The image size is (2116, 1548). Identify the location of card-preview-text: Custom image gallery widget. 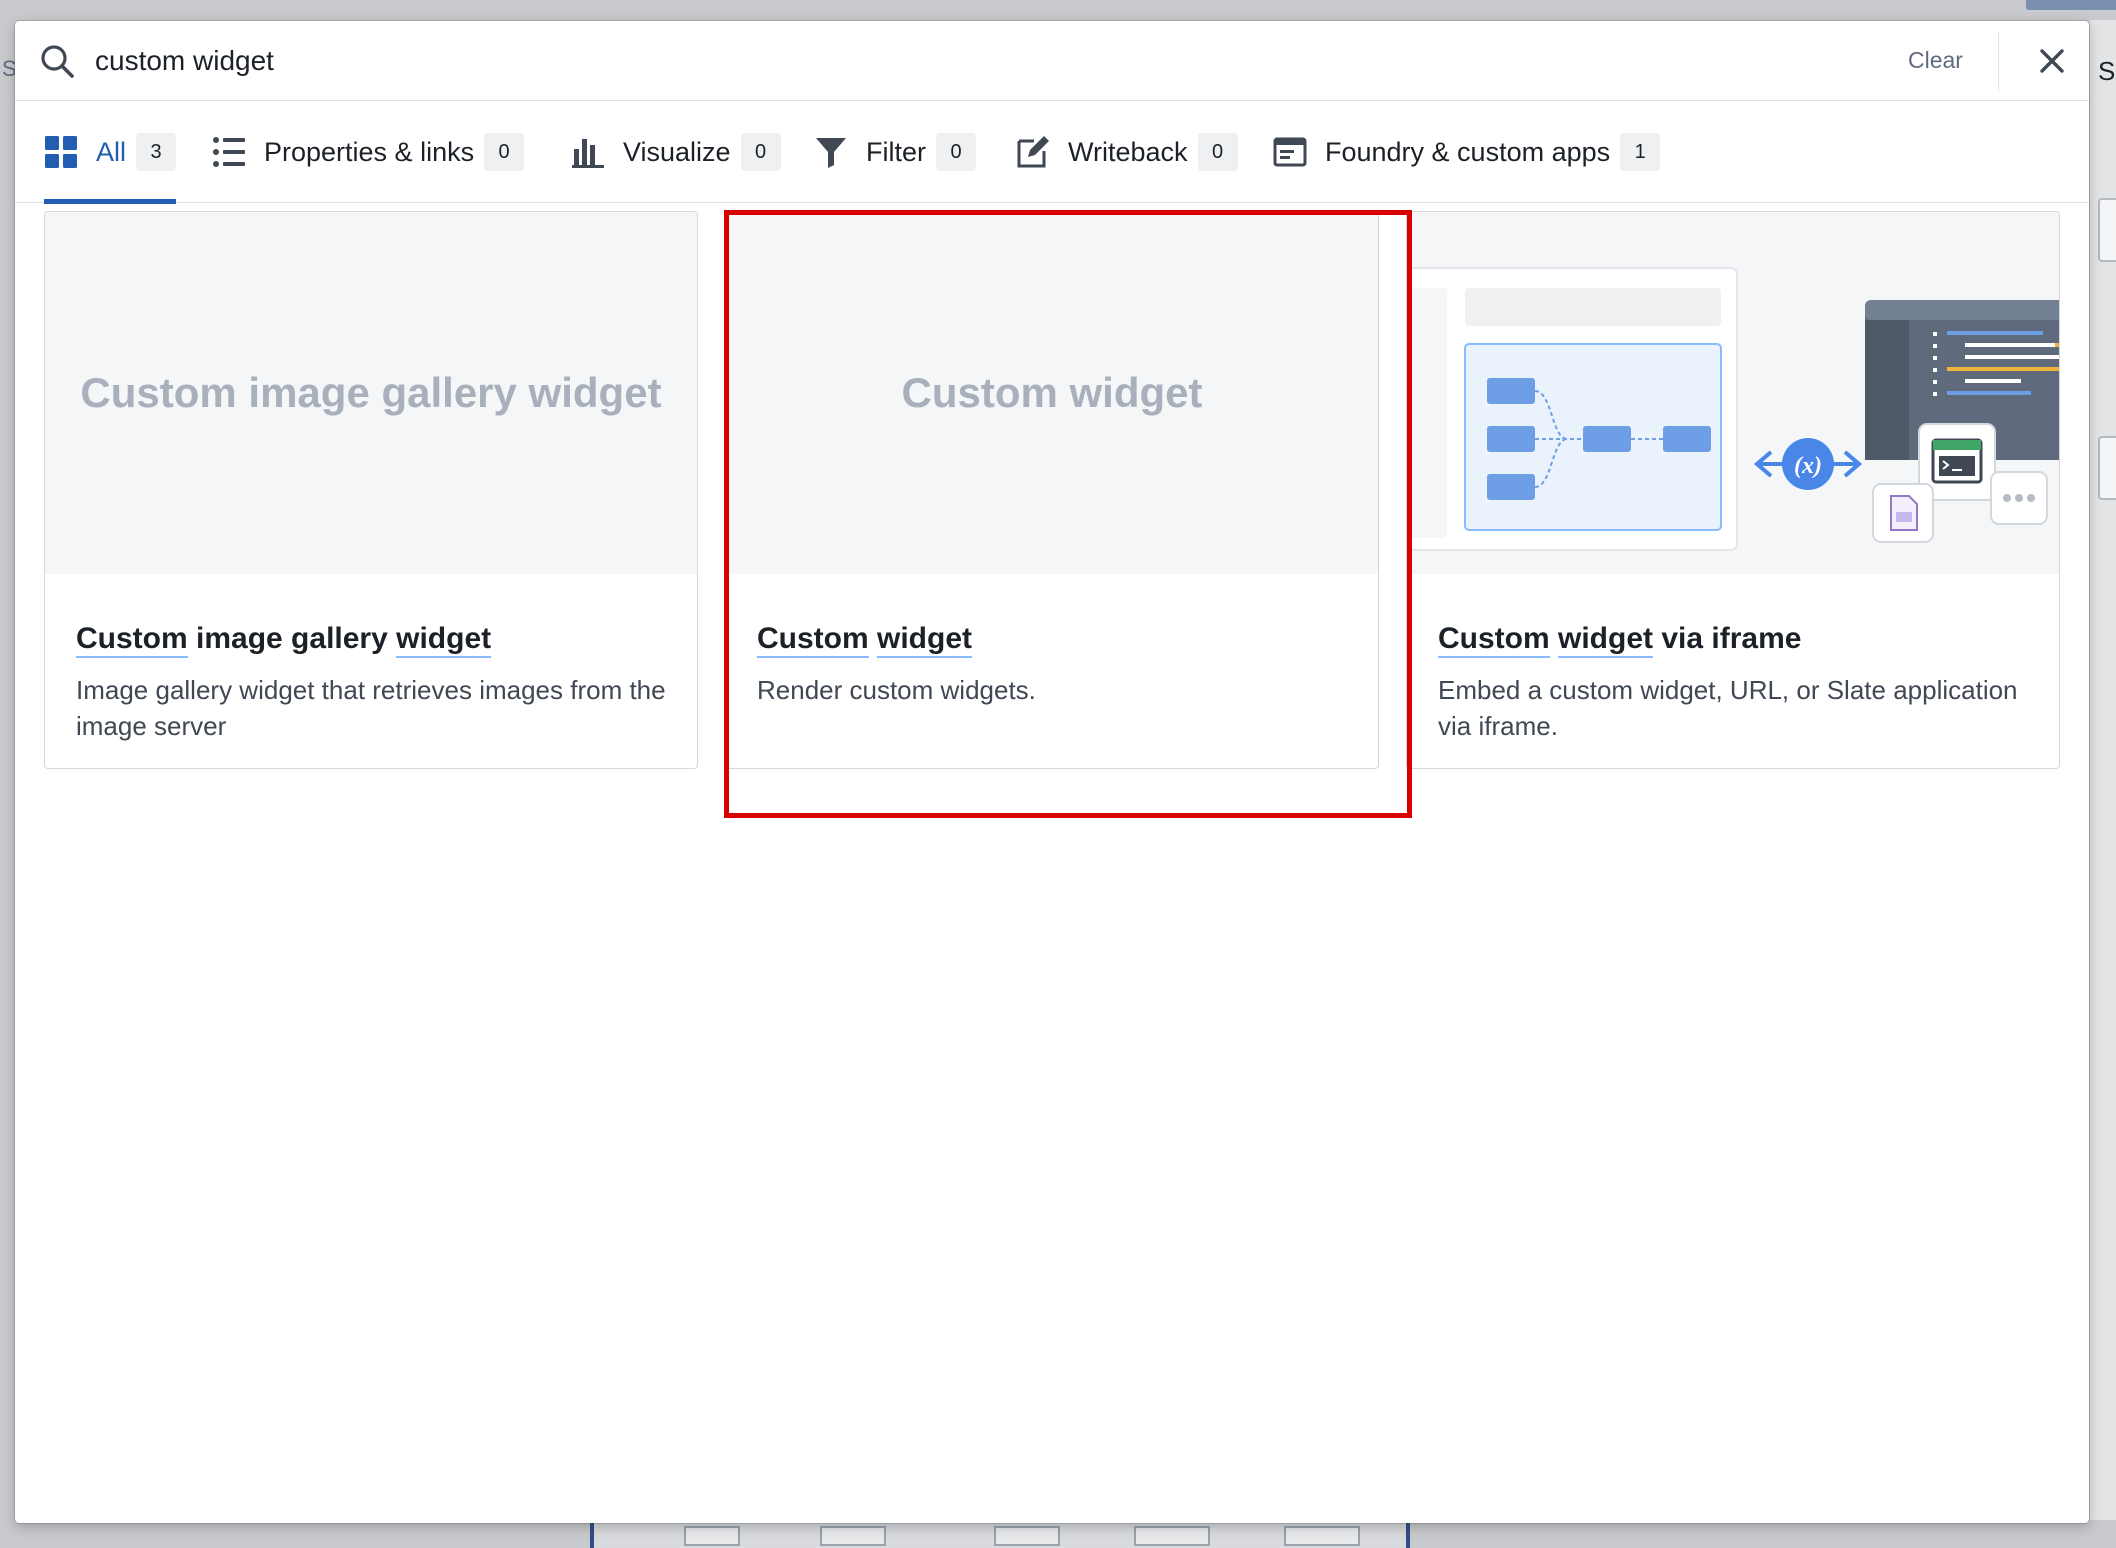
(371, 392).